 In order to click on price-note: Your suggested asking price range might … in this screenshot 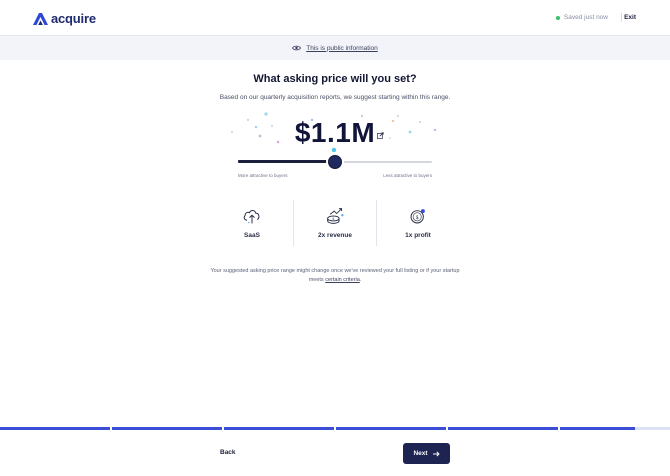, I will do `click(335, 276)`.